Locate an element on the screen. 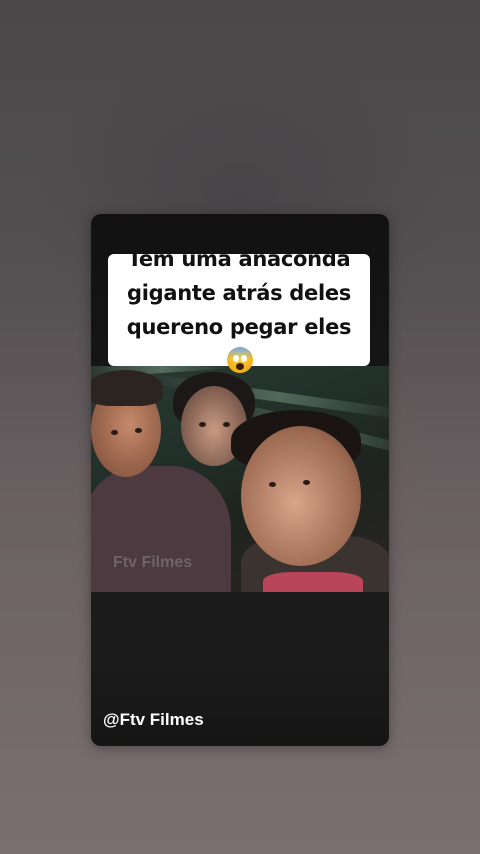 The image size is (480, 854). caption-line-3: quereno pegar eles is located at coordinates (239, 344).